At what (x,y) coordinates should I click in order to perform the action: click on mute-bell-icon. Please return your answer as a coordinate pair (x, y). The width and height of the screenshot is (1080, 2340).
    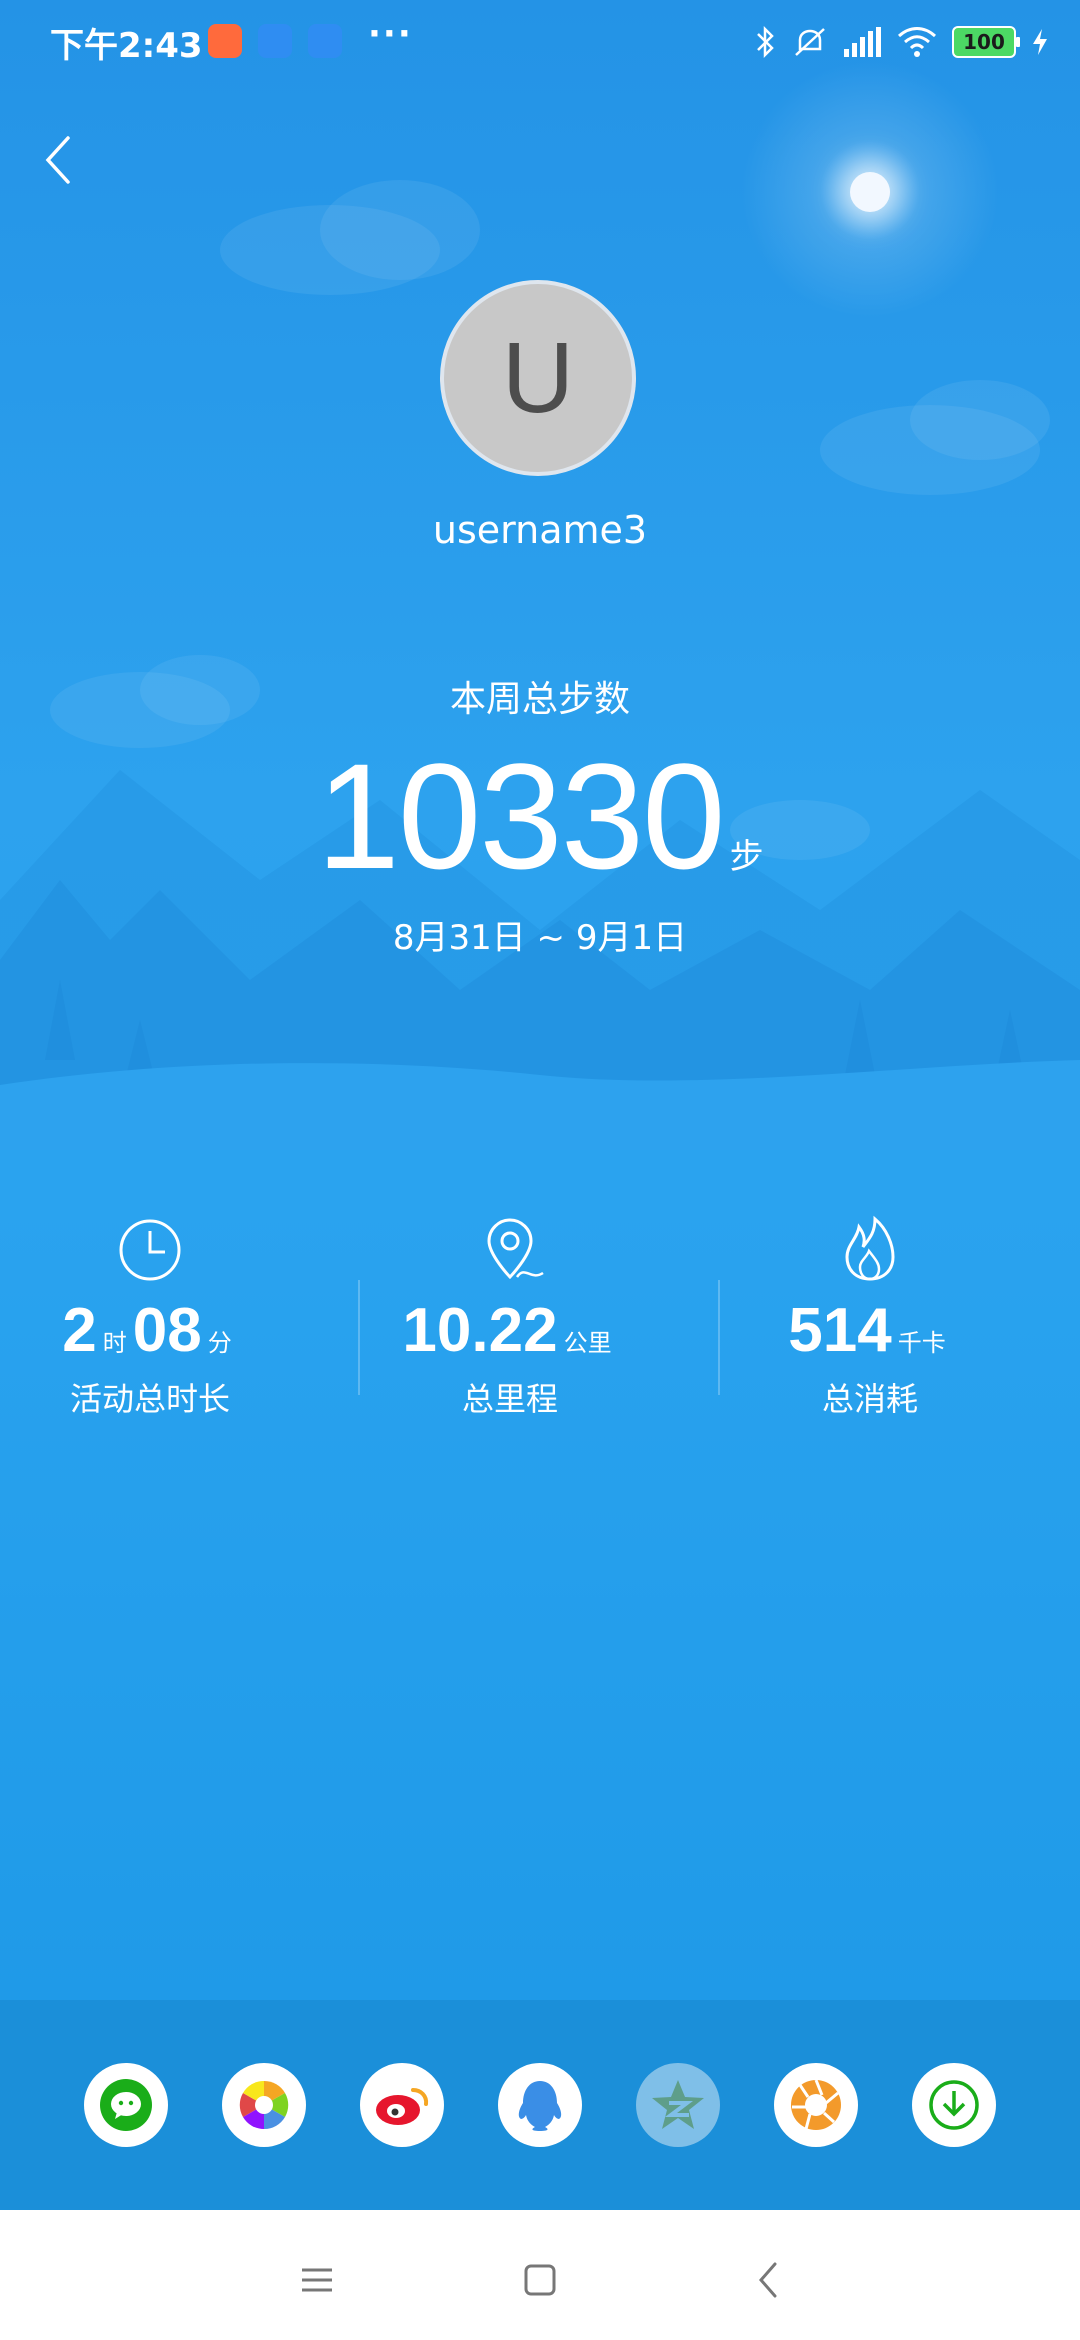
    Looking at the image, I should click on (810, 42).